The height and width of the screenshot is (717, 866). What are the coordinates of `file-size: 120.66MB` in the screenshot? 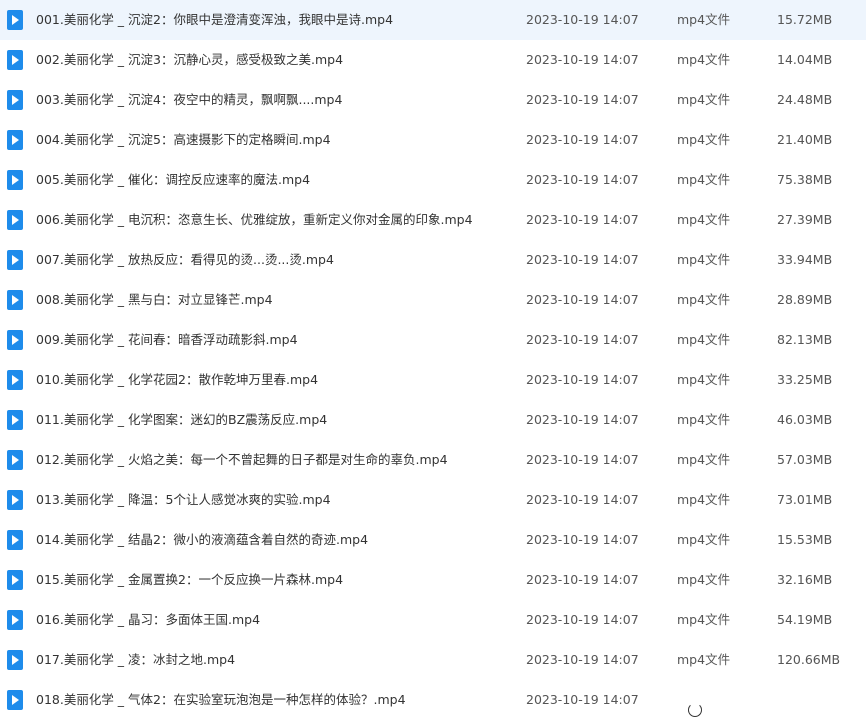 It's located at (809, 659).